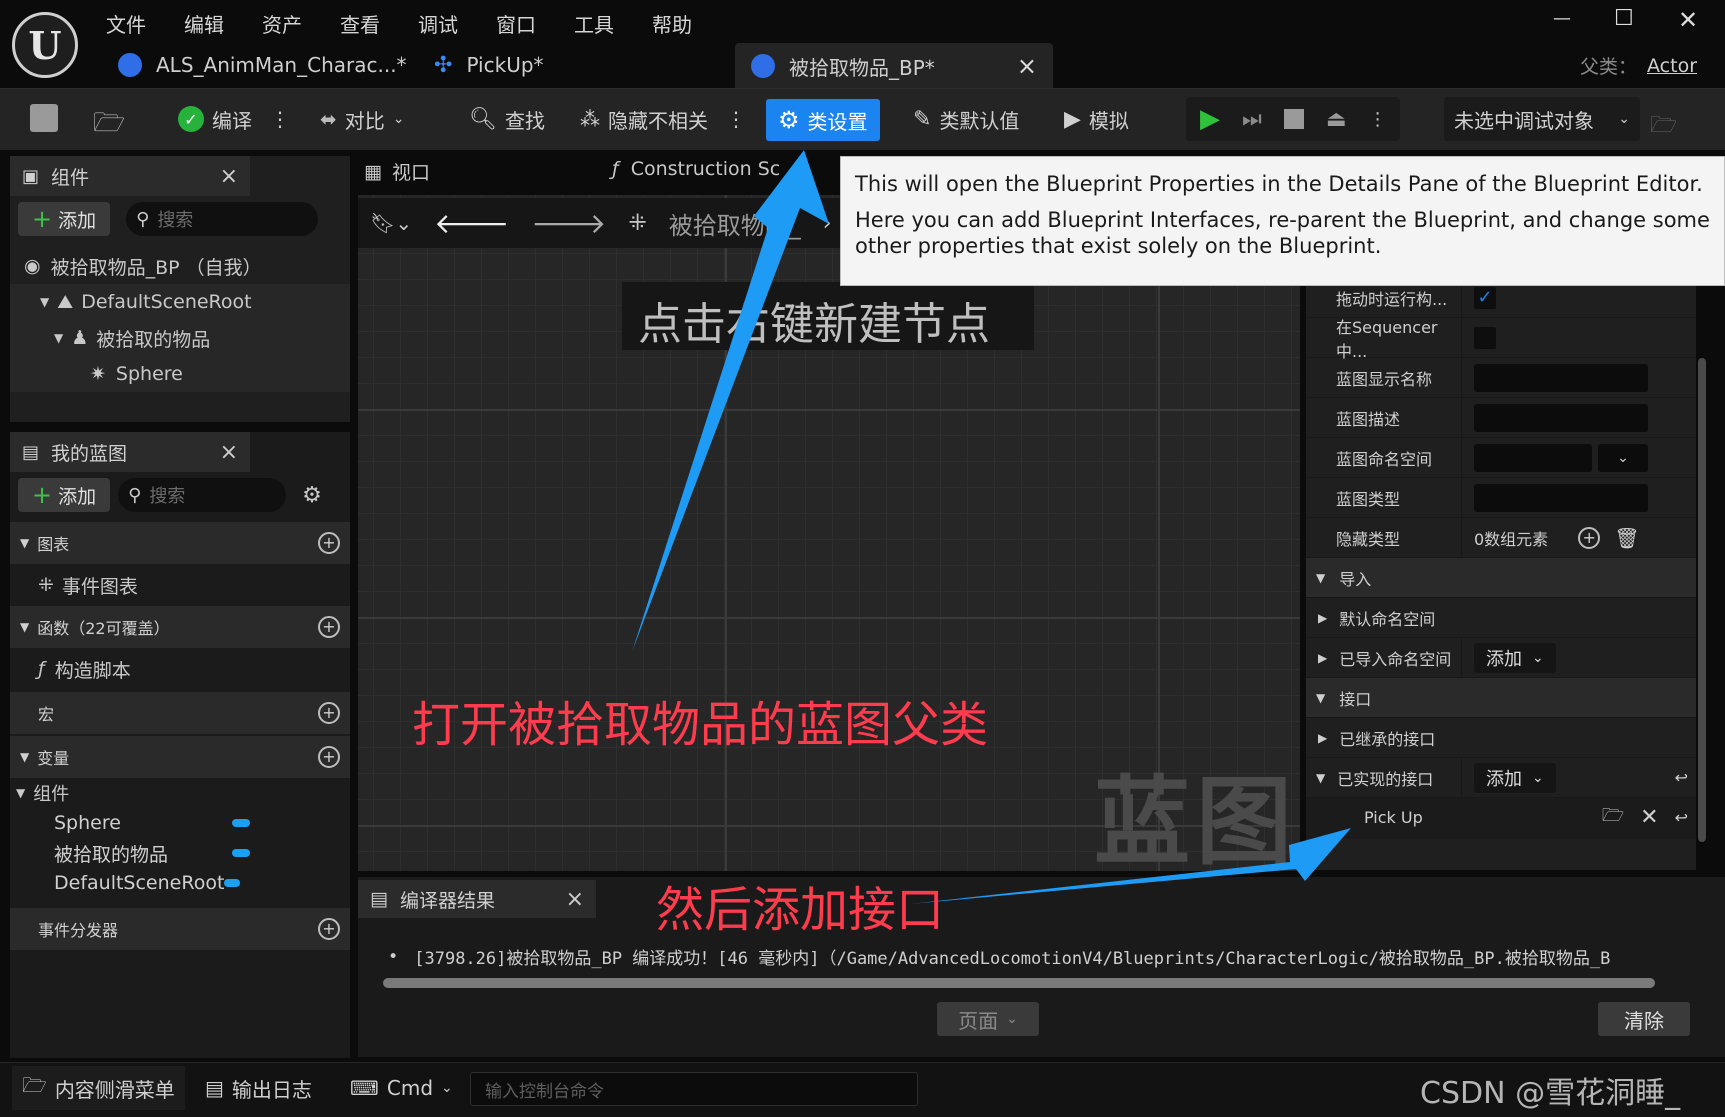  What do you see at coordinates (1130, 866) in the screenshot?
I see `arrow-to-pickup-interface` at bounding box center [1130, 866].